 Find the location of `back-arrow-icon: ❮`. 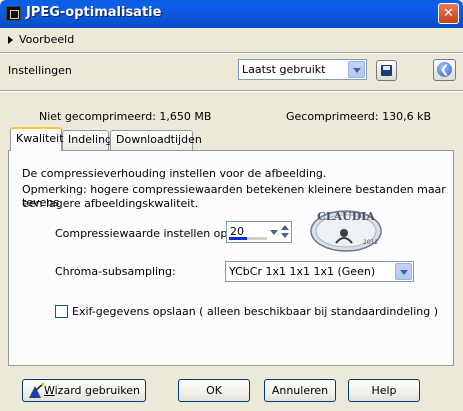

back-arrow-icon: ❮ is located at coordinates (444, 69).